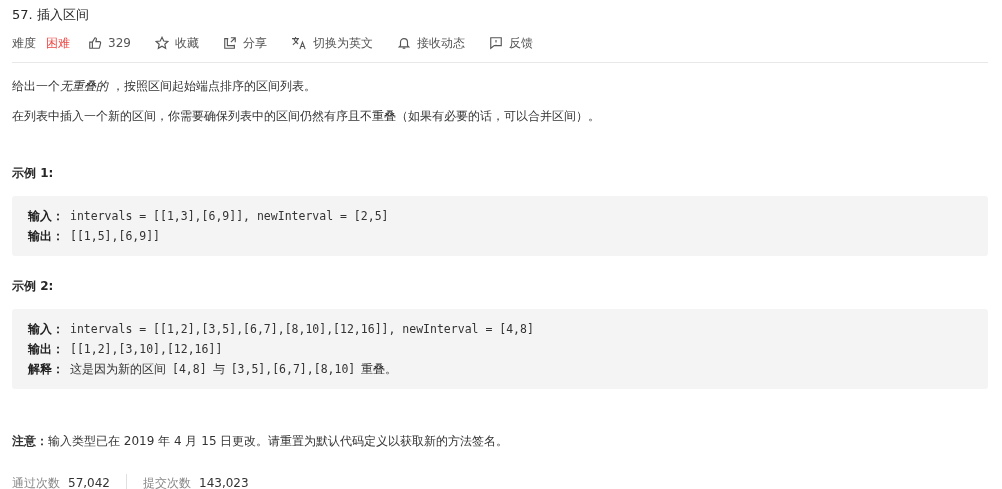 Image resolution: width=1002 pixels, height=489 pixels. I want to click on example-heading: 示例 1:, so click(33, 173).